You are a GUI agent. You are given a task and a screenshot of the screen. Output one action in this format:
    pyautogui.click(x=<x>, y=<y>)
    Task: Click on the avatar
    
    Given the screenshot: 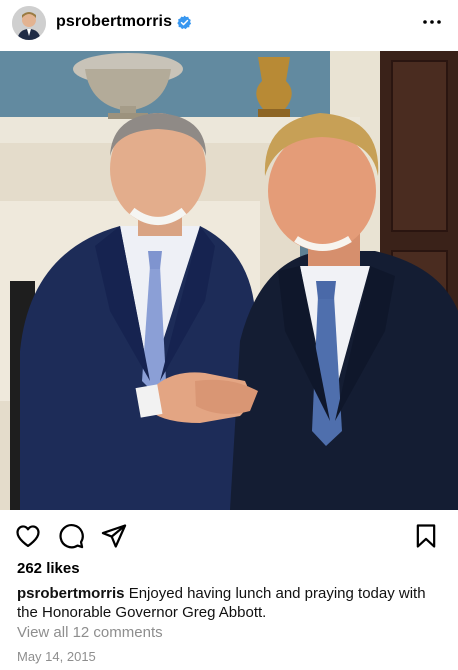 What is the action you would take?
    pyautogui.click(x=29, y=23)
    